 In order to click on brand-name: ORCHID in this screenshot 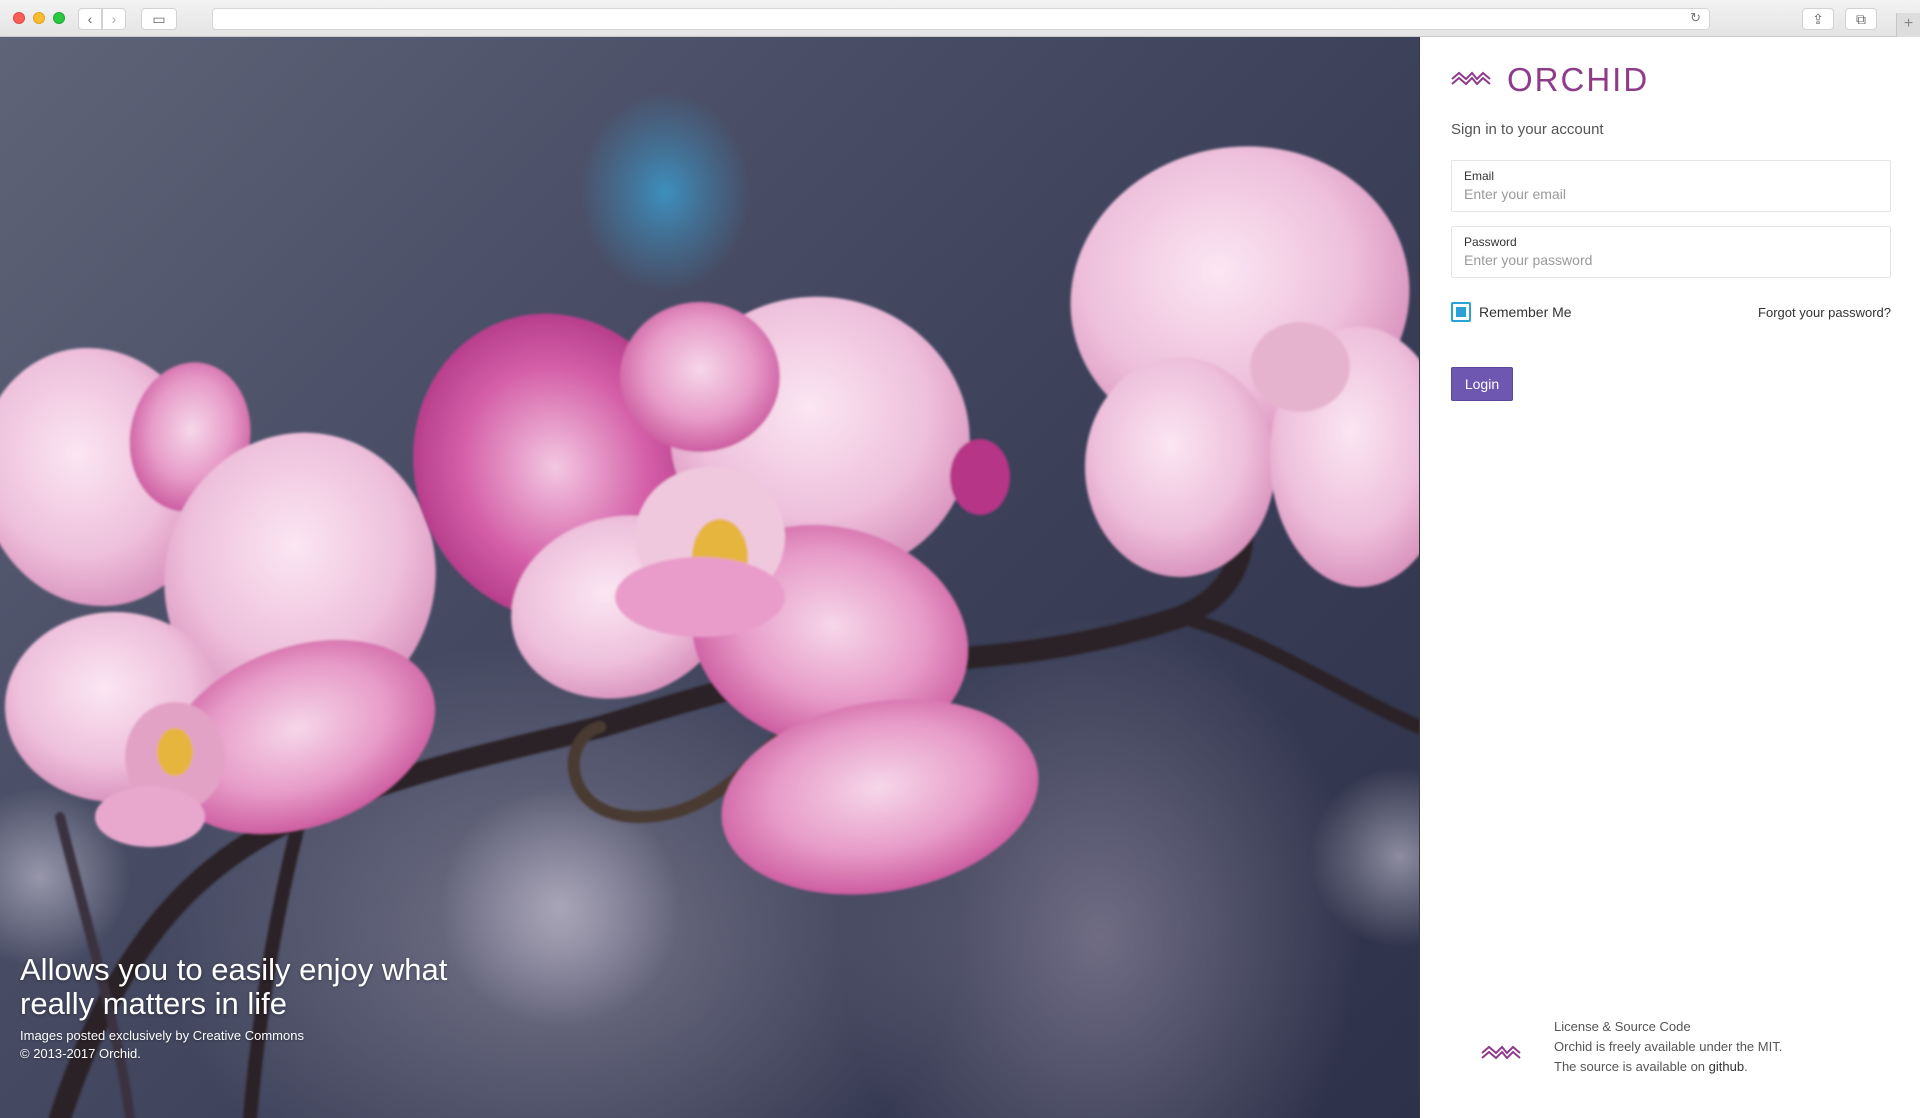, I will do `click(1578, 79)`.